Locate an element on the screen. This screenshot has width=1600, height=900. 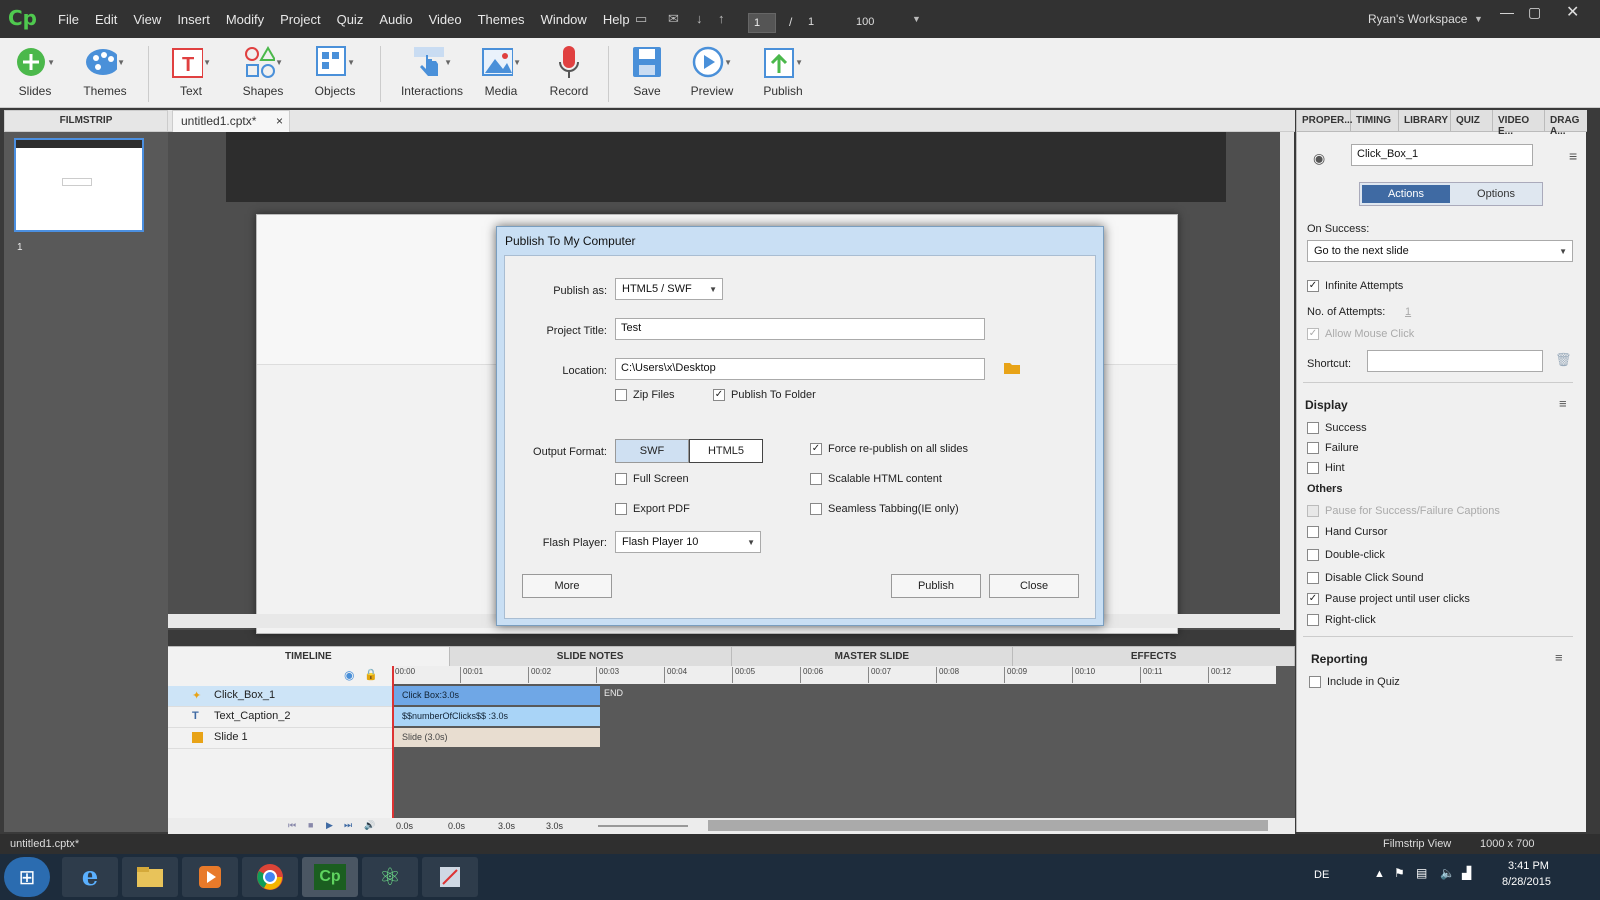
success-checkbox: Success is located at coordinates (1337, 428).